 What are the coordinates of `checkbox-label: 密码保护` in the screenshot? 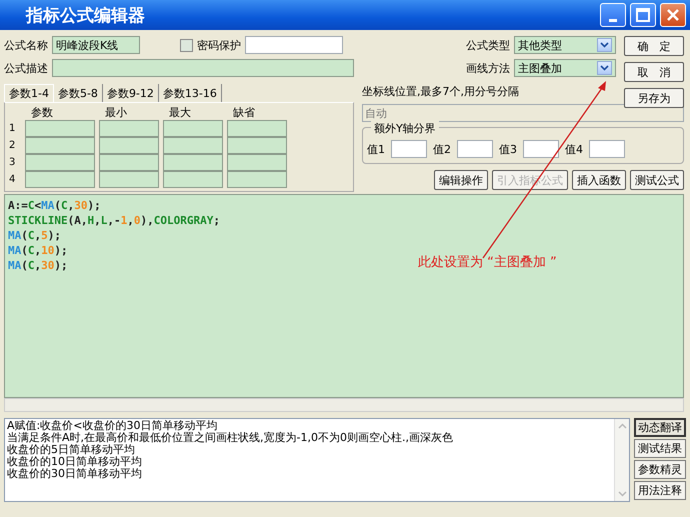 It's located at (219, 45).